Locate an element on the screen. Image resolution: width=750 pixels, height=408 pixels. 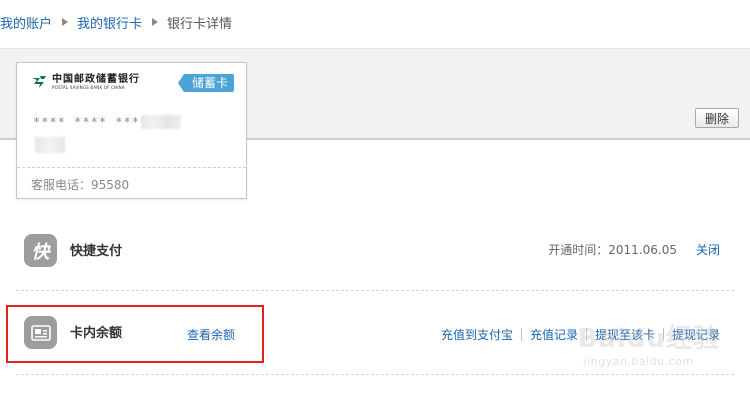
balance-actions: 充值到支付宝 充值记录 提现至该卡 提现记录 is located at coordinates (580, 334).